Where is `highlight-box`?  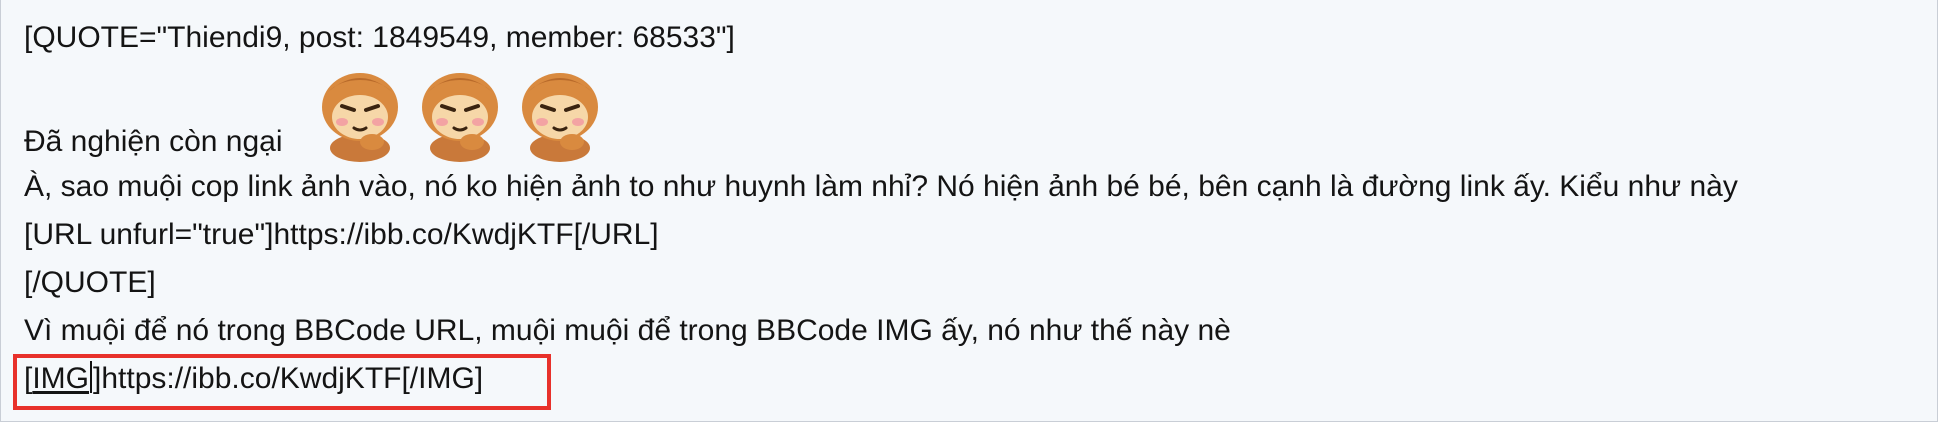 highlight-box is located at coordinates (282, 382).